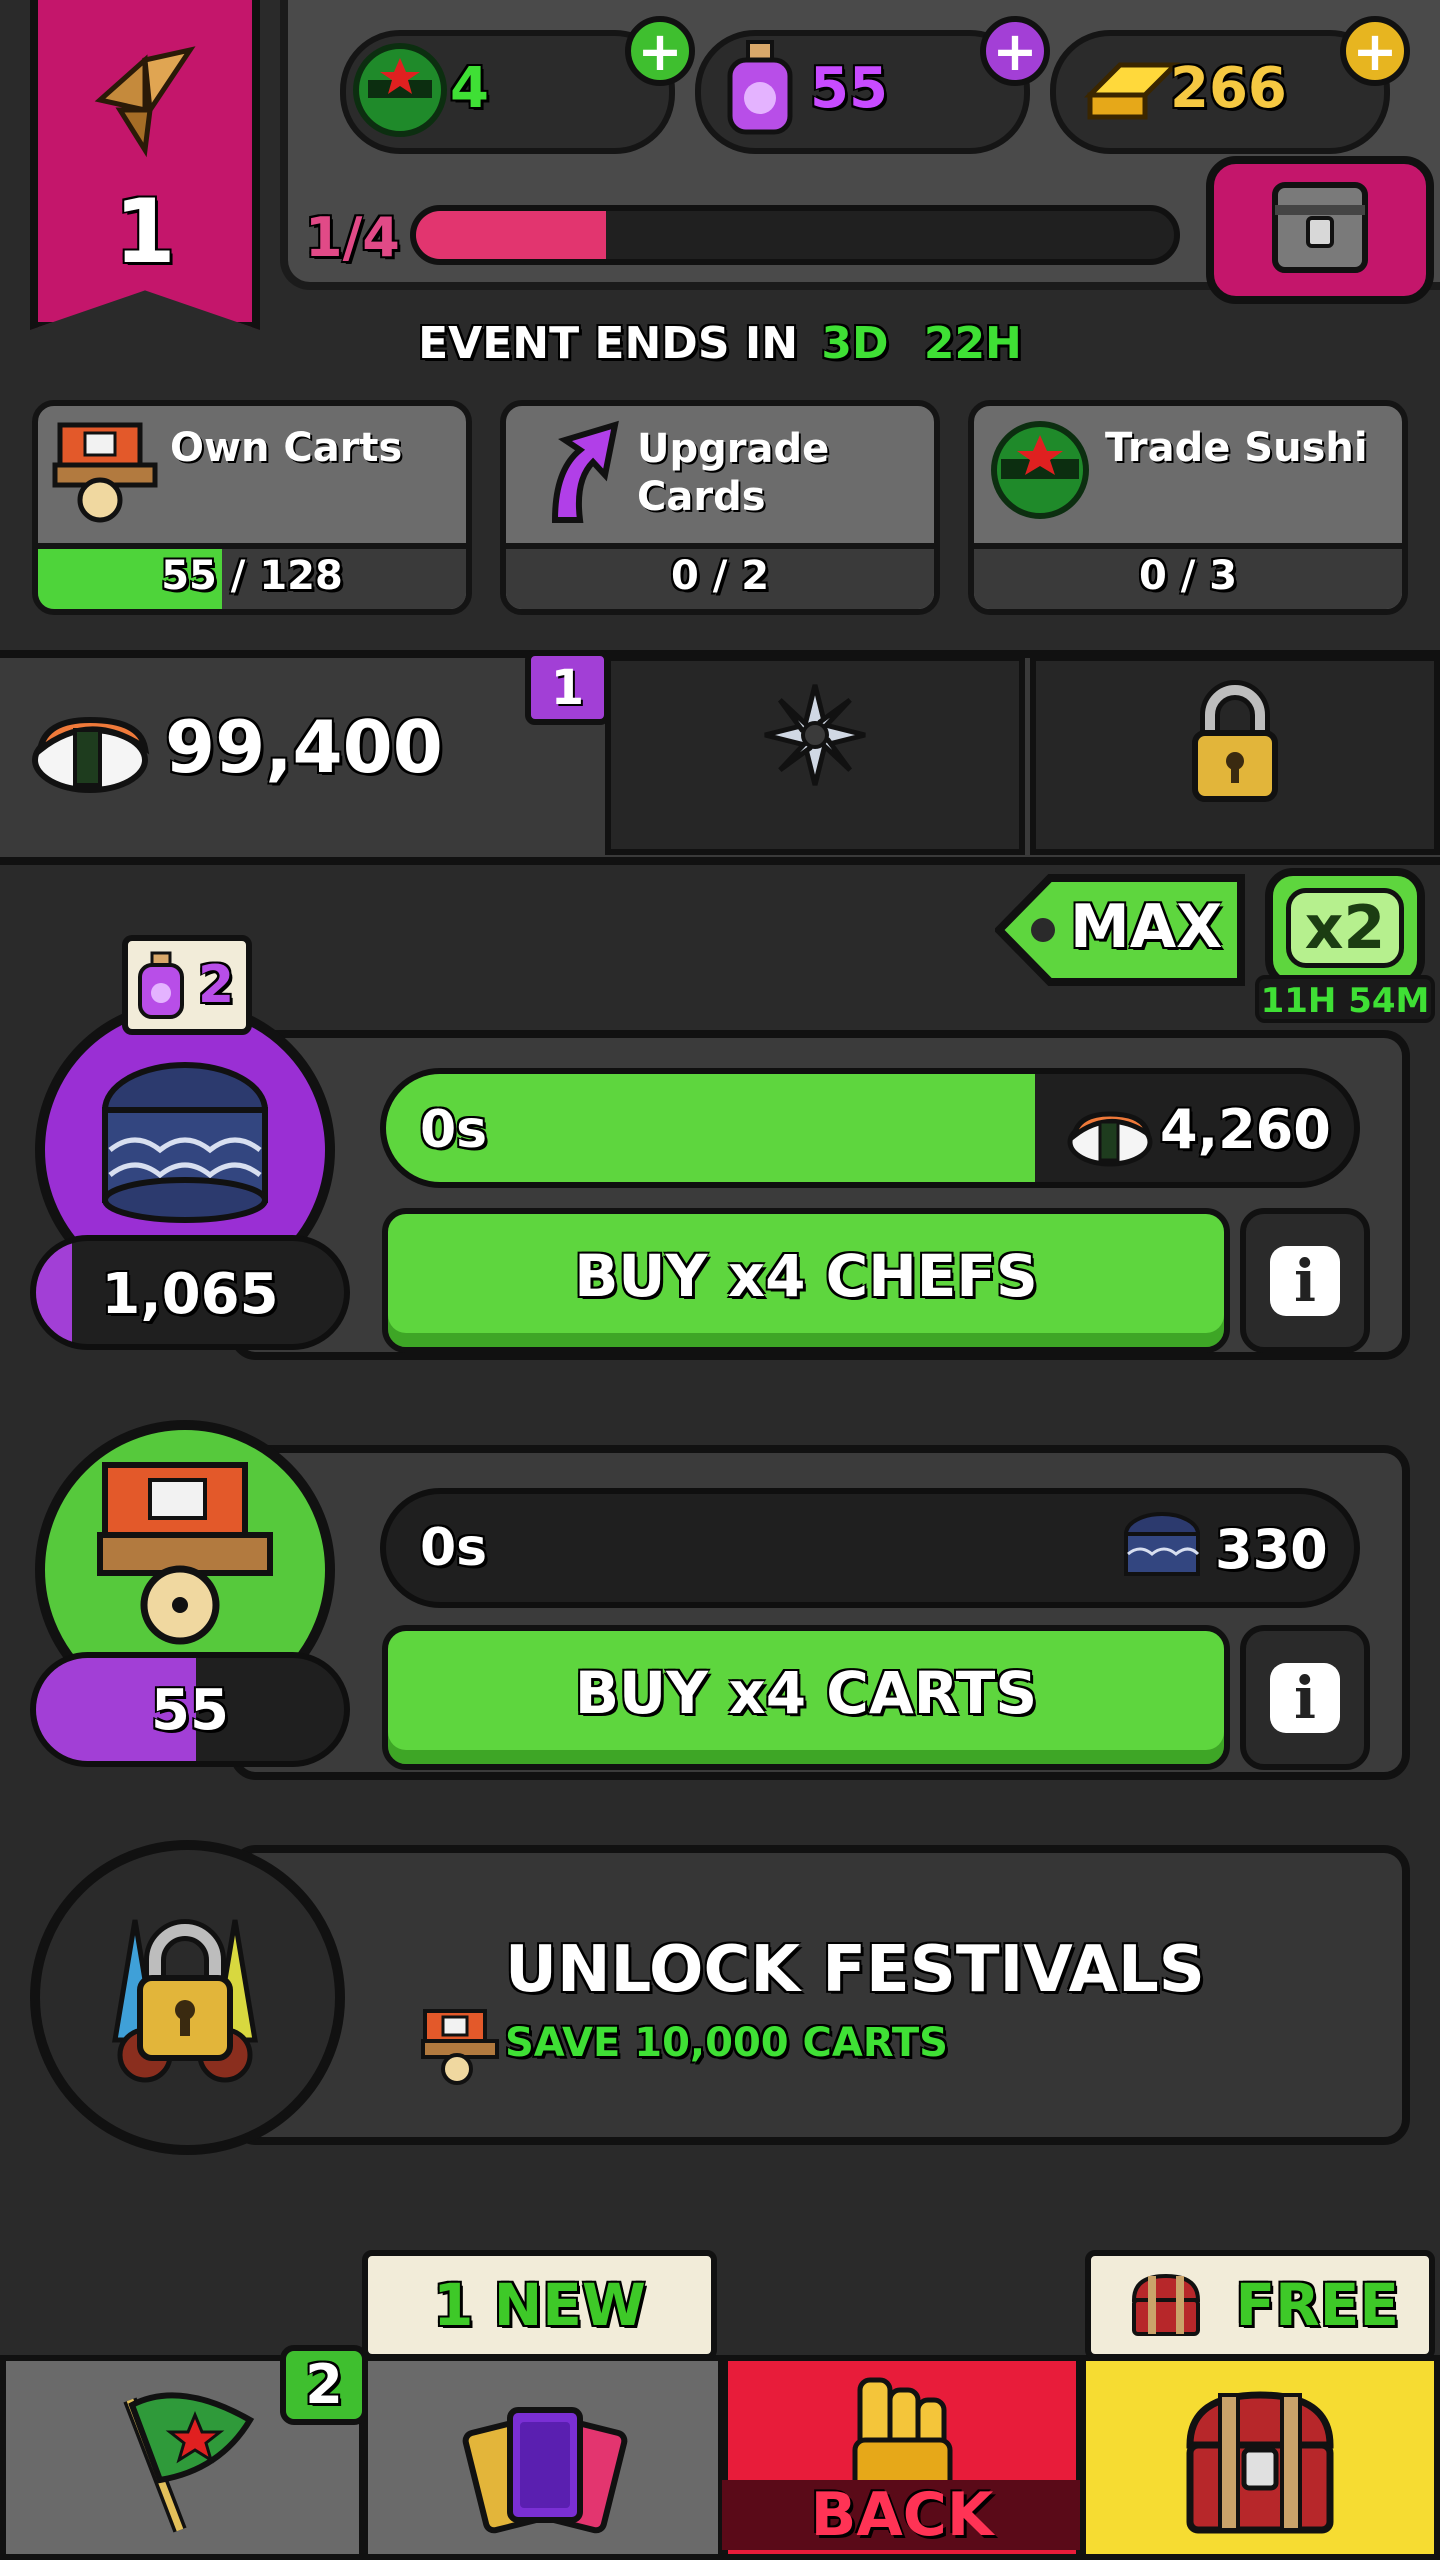 Image resolution: width=1440 pixels, height=2560 pixels. What do you see at coordinates (190, 1710) in the screenshot?
I see `carts-count: 55` at bounding box center [190, 1710].